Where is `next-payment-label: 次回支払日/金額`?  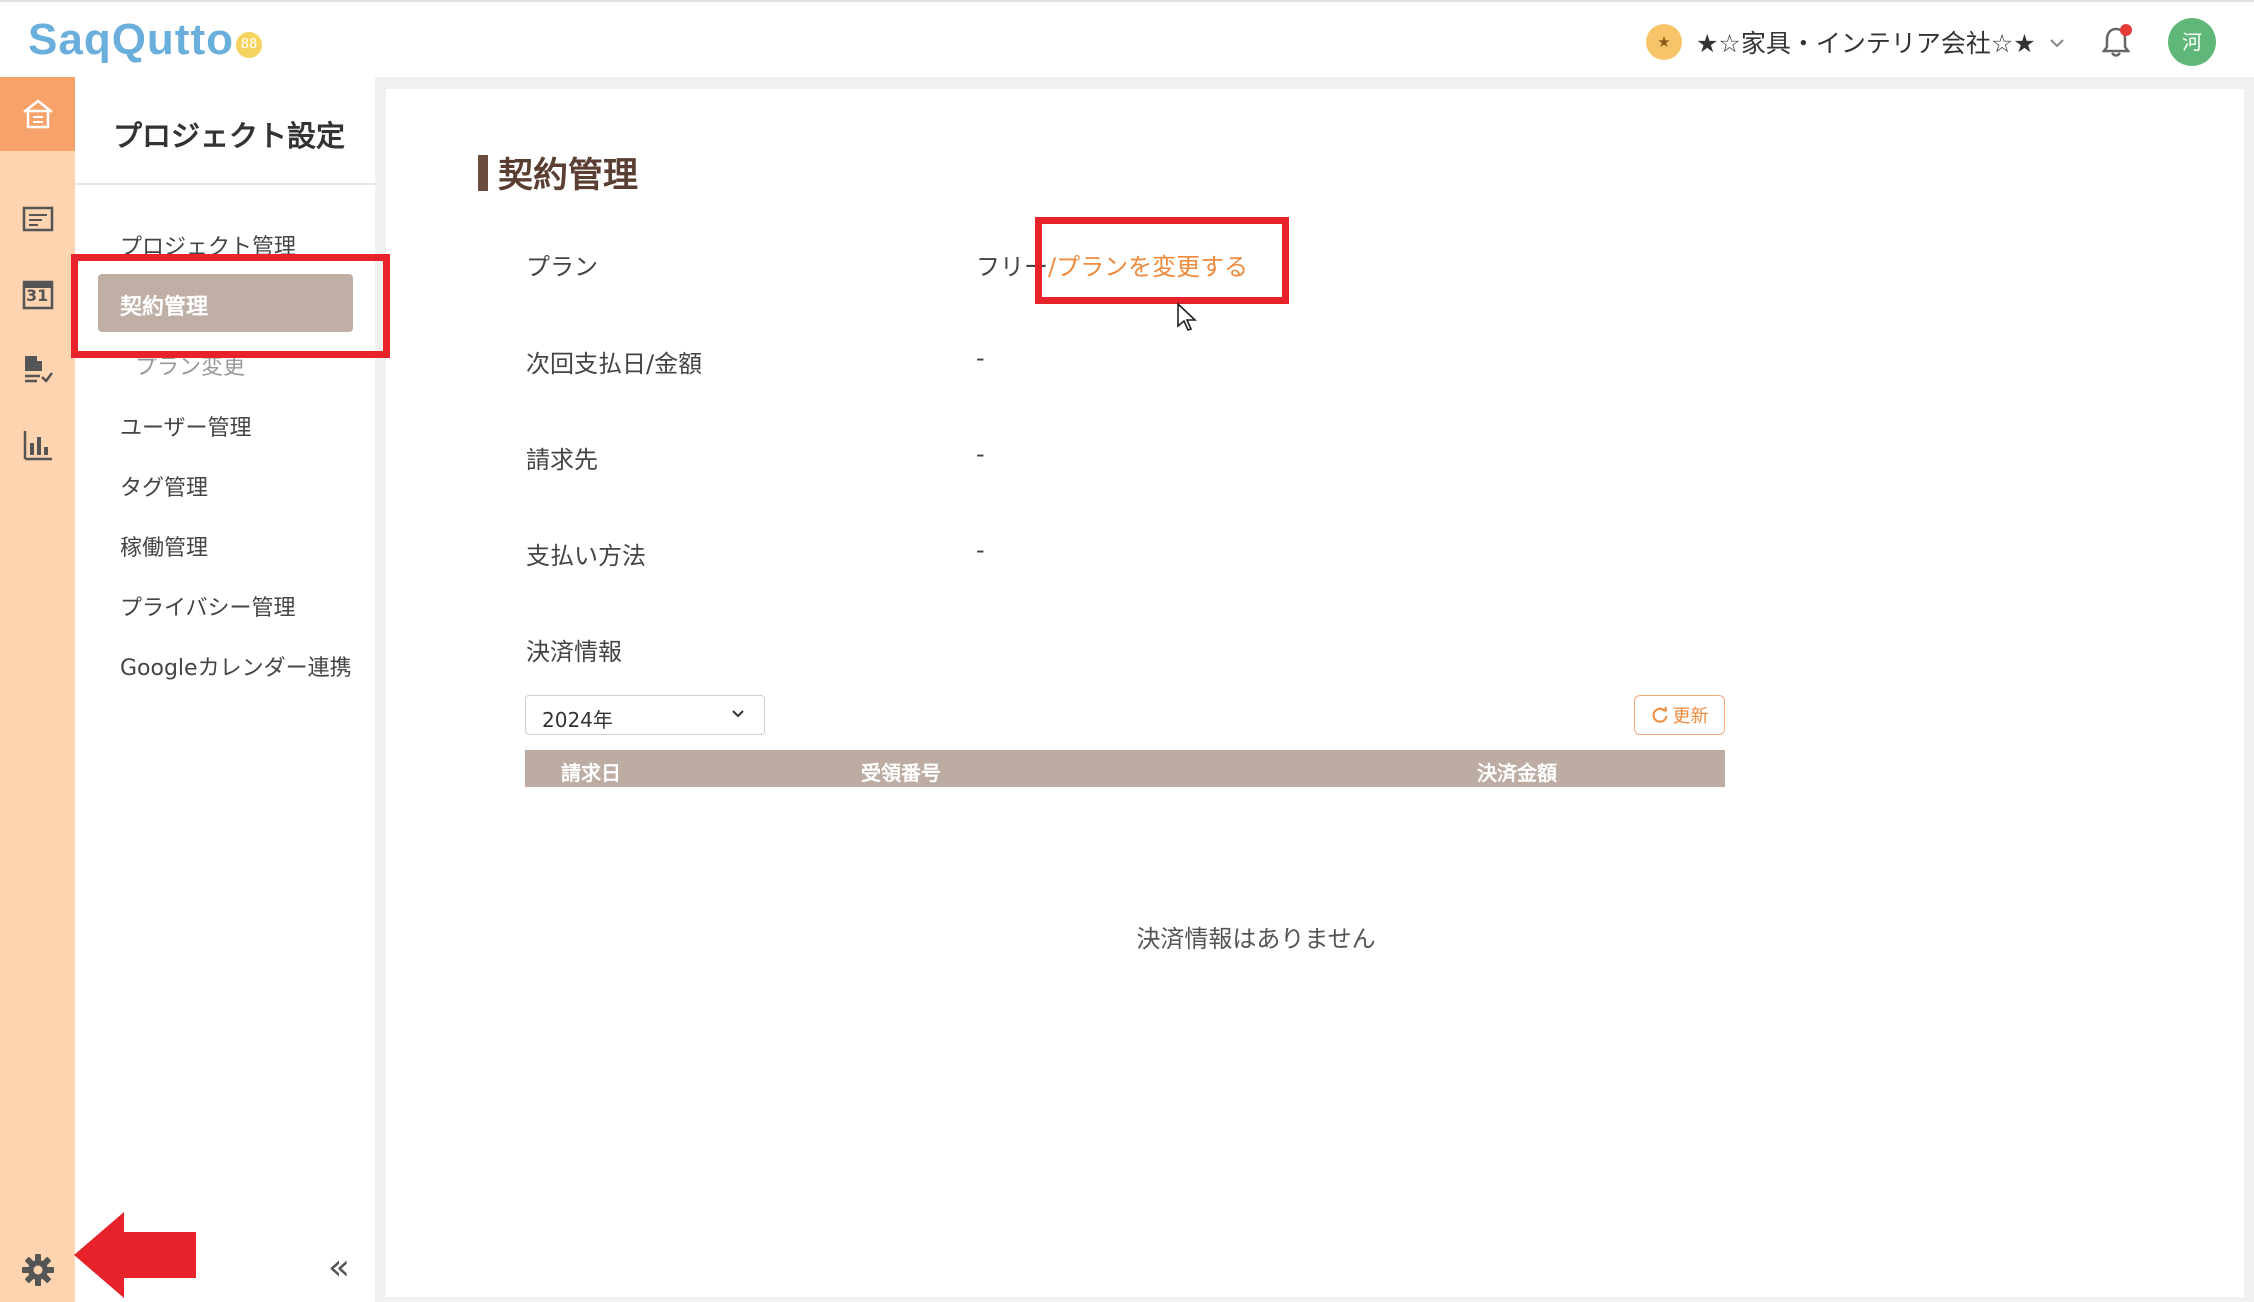
next-payment-label: 次回支払日/金額 is located at coordinates (614, 364).